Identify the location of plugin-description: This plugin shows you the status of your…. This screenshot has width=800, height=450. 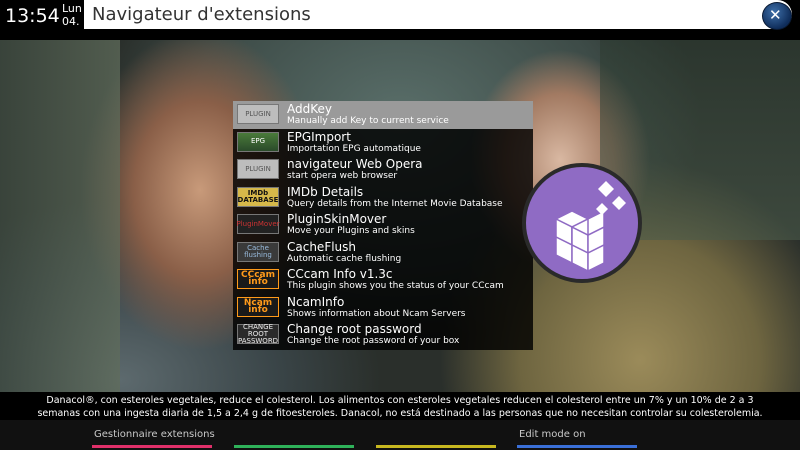
(395, 286).